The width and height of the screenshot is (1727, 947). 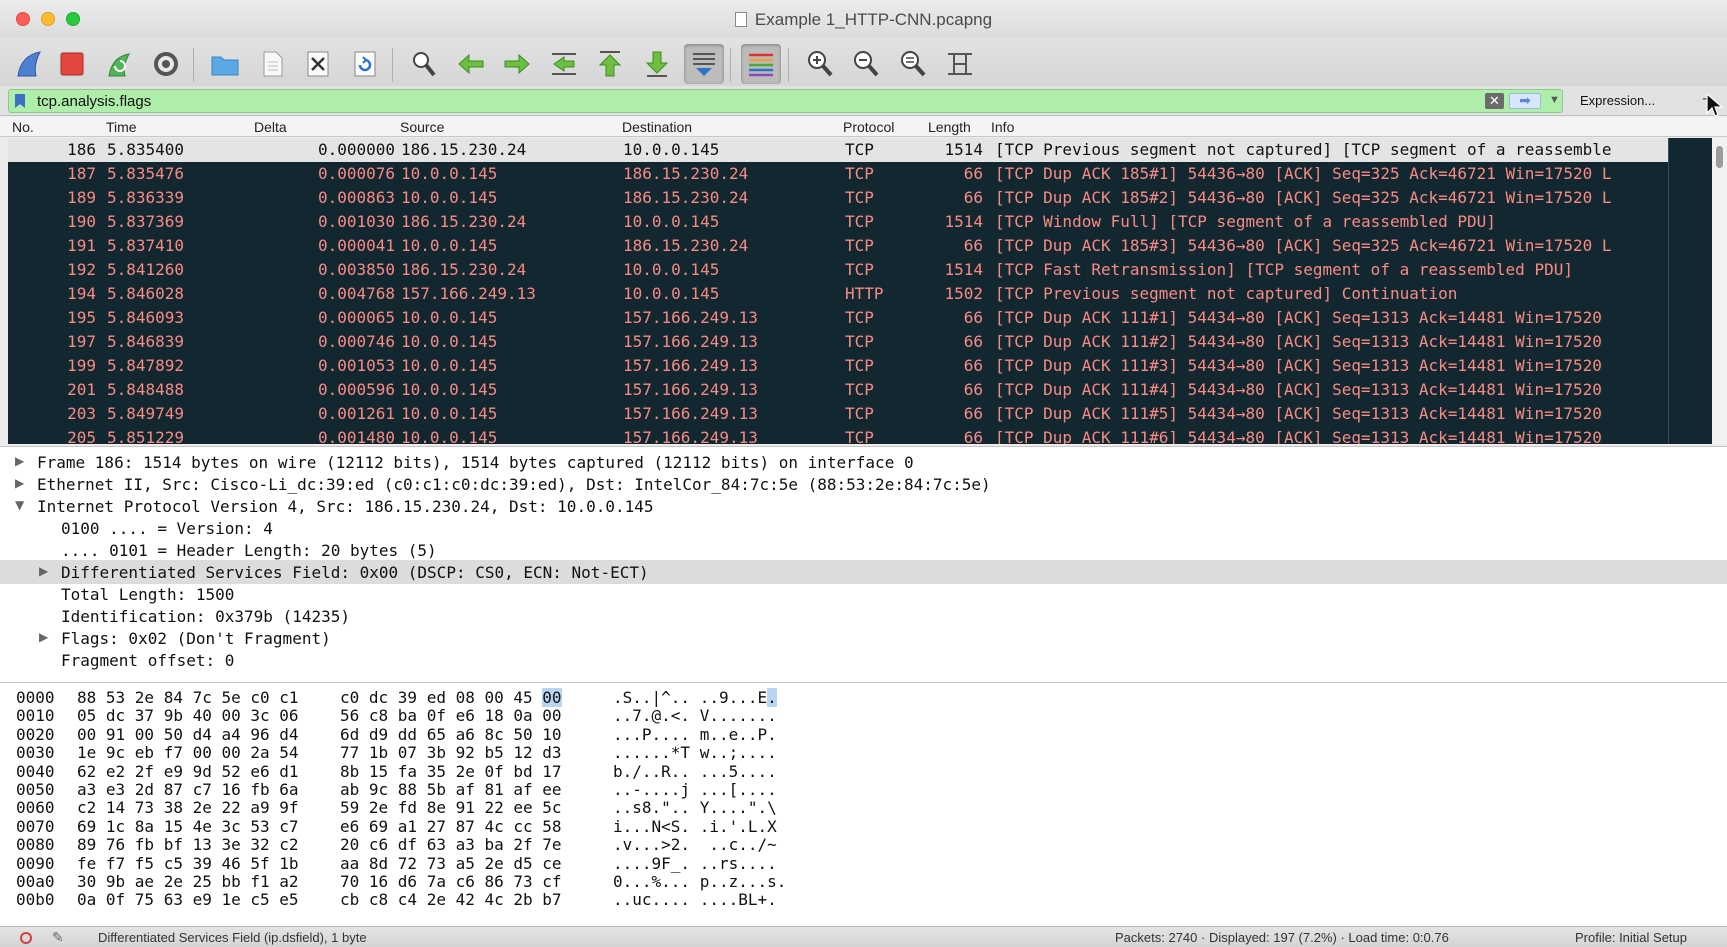 What do you see at coordinates (1631, 937) in the screenshot?
I see `status-profile: Profile: Initial Setup` at bounding box center [1631, 937].